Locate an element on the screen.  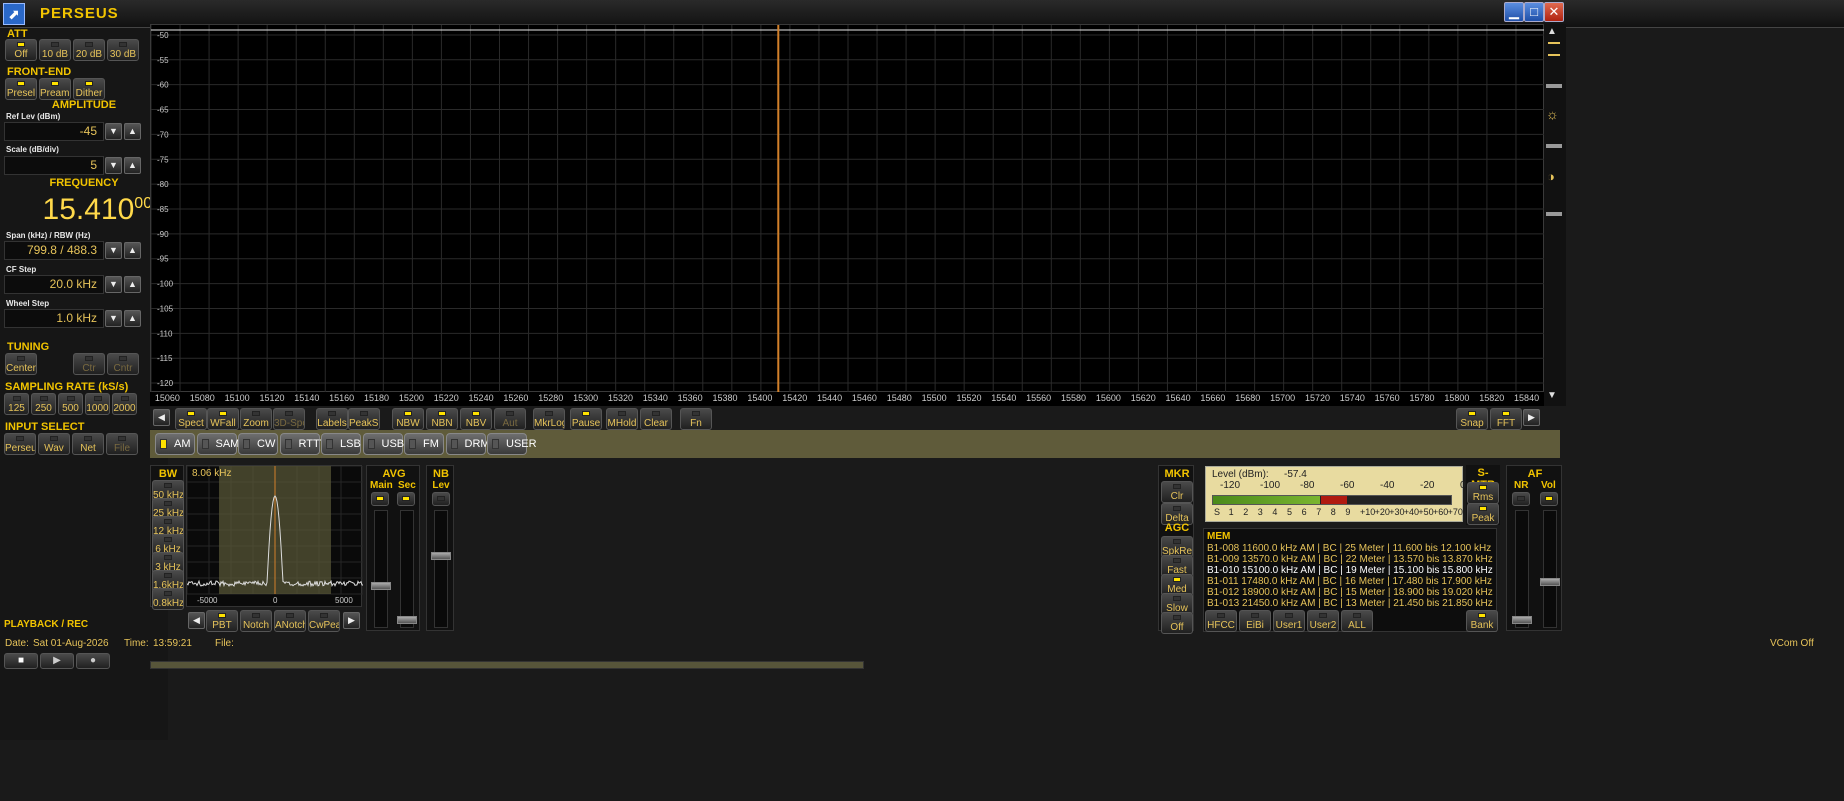
vol-knob is located at coordinates (1550, 582).